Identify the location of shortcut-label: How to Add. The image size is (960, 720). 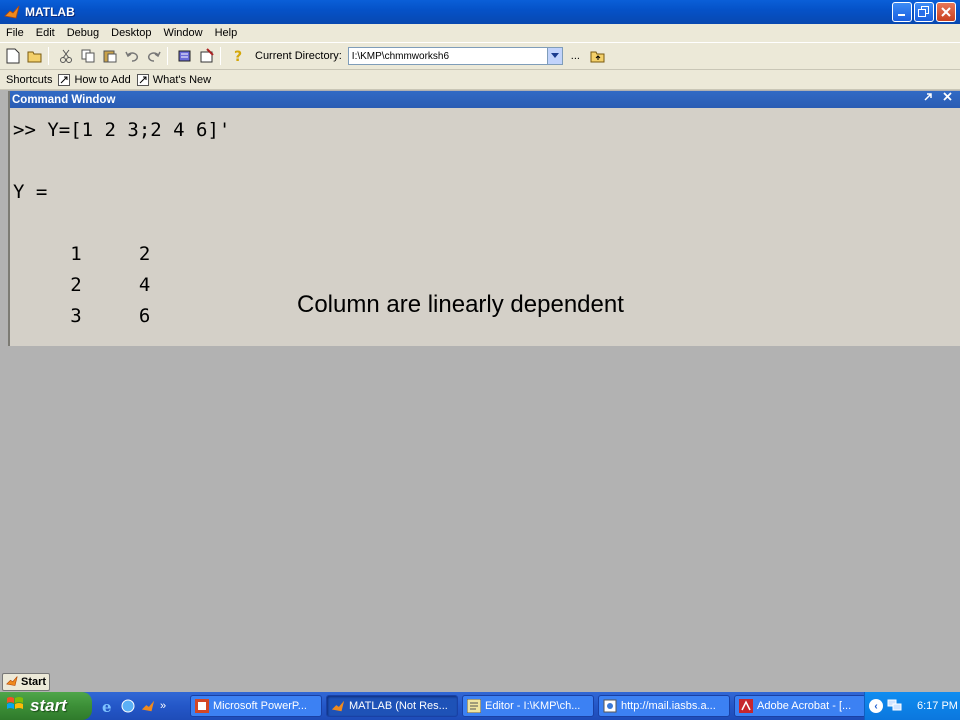
(102, 79).